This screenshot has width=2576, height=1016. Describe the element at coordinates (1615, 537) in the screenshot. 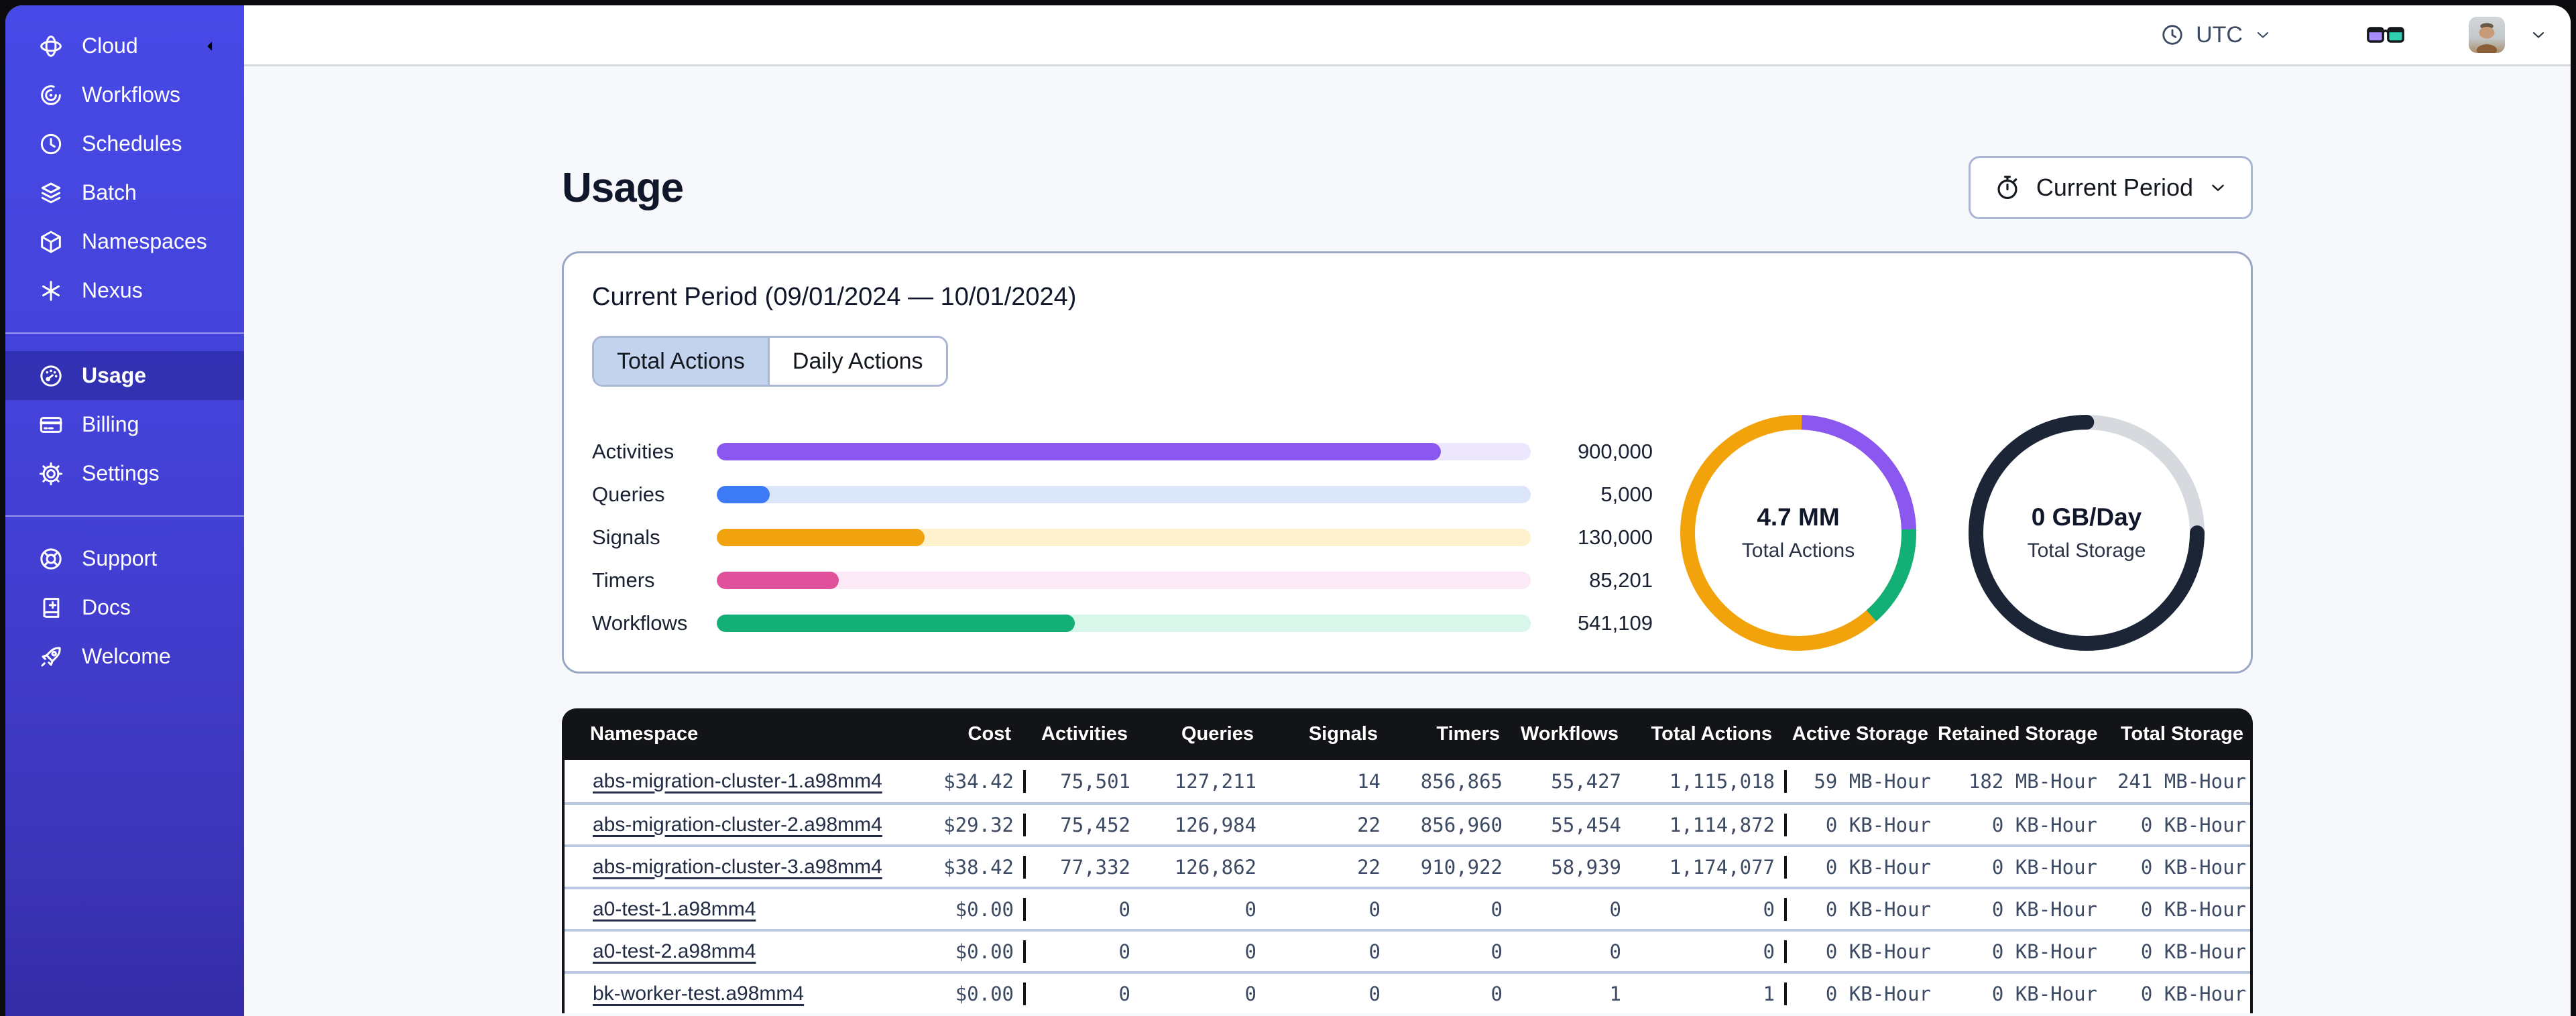

I see `bar-value: 130,000` at that location.